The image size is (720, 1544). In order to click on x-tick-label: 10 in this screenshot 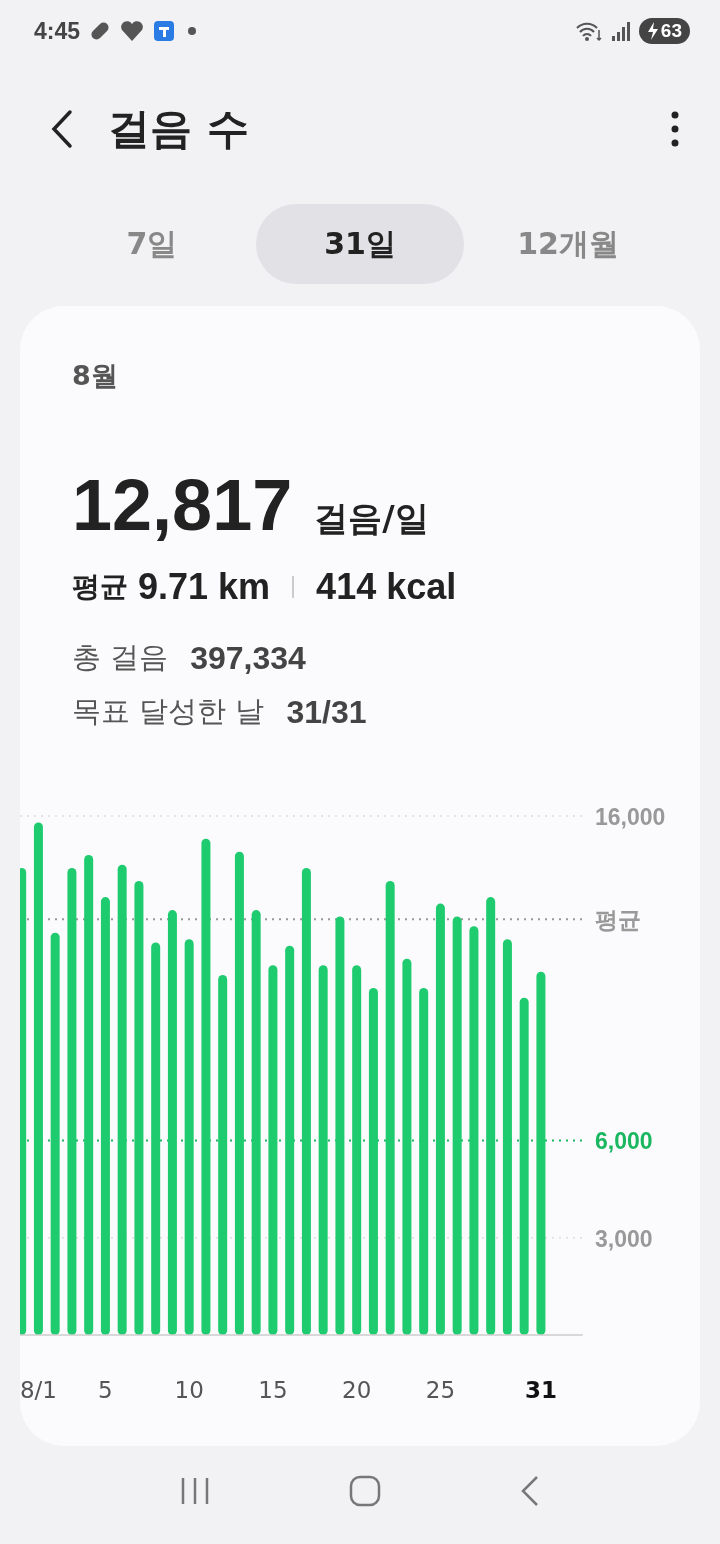, I will do `click(189, 1390)`.